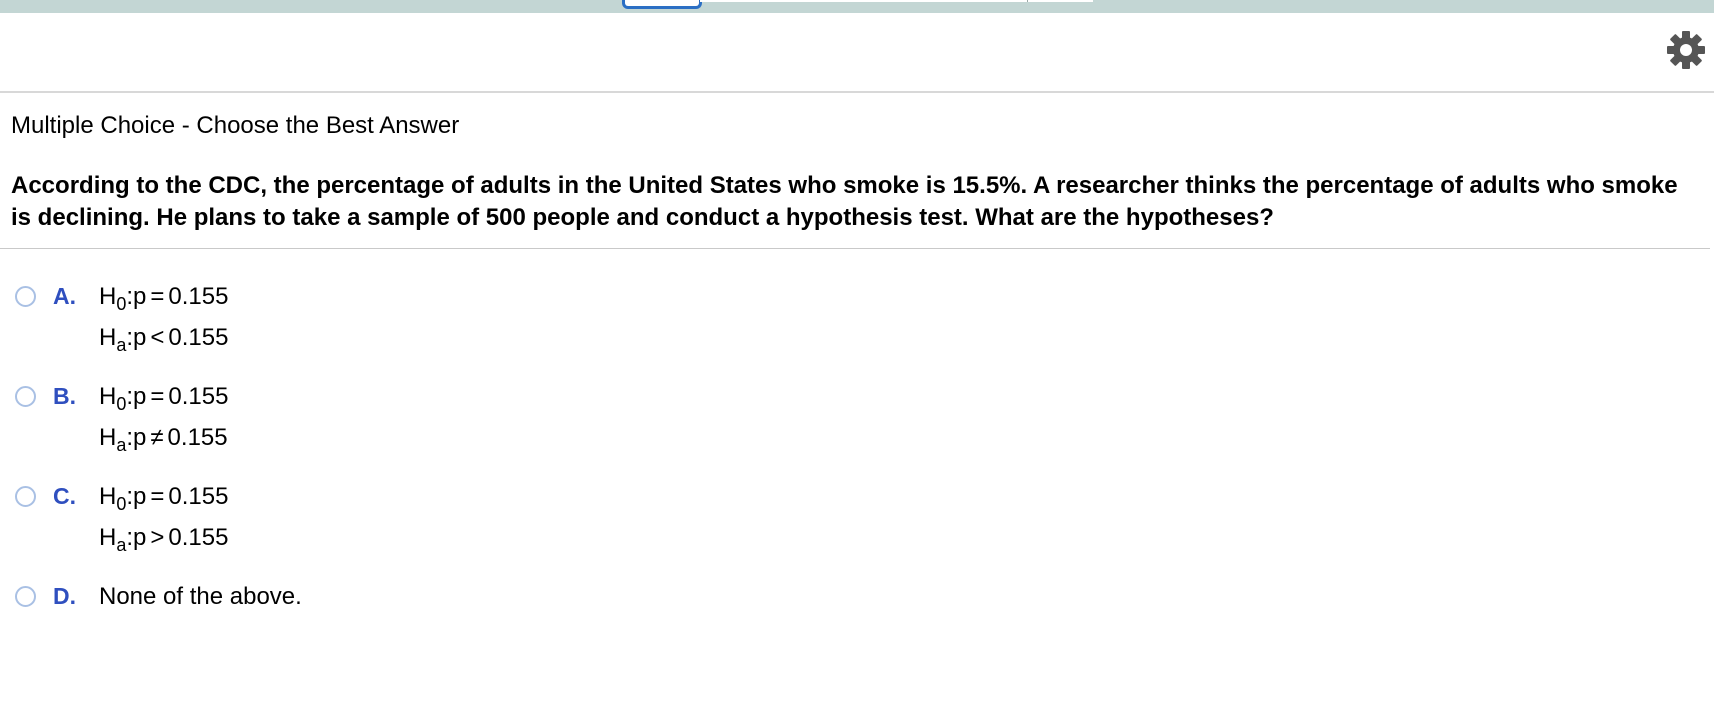 The height and width of the screenshot is (705, 1714). What do you see at coordinates (857, 53) in the screenshot?
I see `toolbar` at bounding box center [857, 53].